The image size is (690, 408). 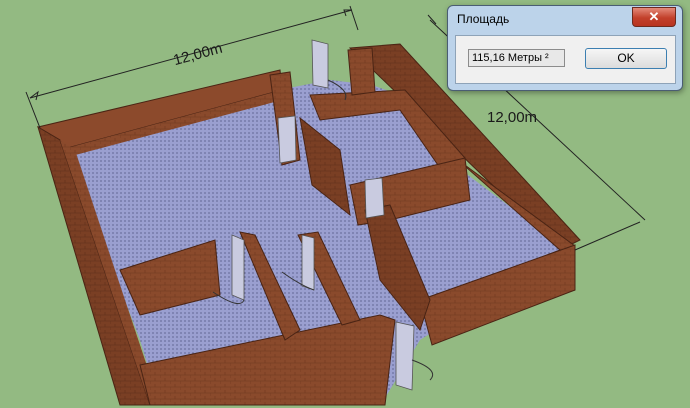 What do you see at coordinates (512, 117) in the screenshot?
I see `dimension-label-right: 12,00m` at bounding box center [512, 117].